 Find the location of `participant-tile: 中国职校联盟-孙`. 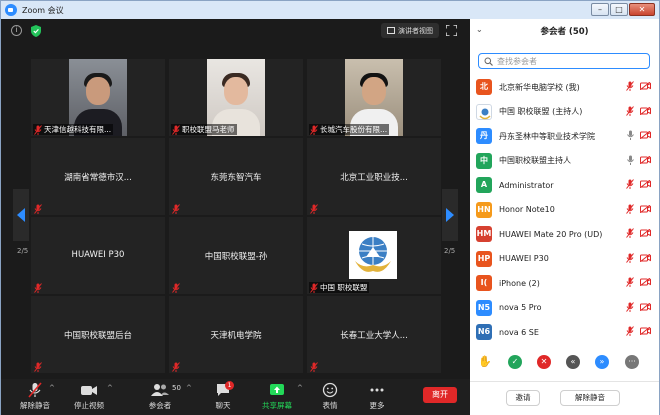

participant-tile: 中国职校联盟-孙 is located at coordinates (236, 255).